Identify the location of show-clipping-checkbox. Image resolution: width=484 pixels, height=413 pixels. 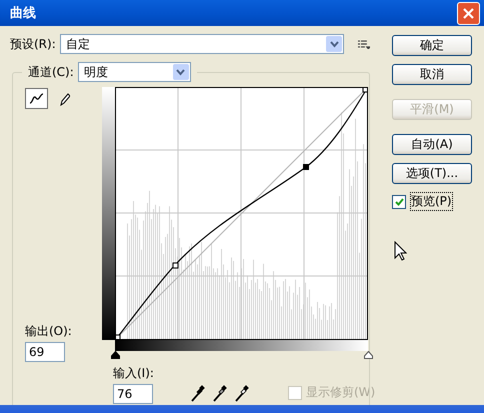
(295, 393).